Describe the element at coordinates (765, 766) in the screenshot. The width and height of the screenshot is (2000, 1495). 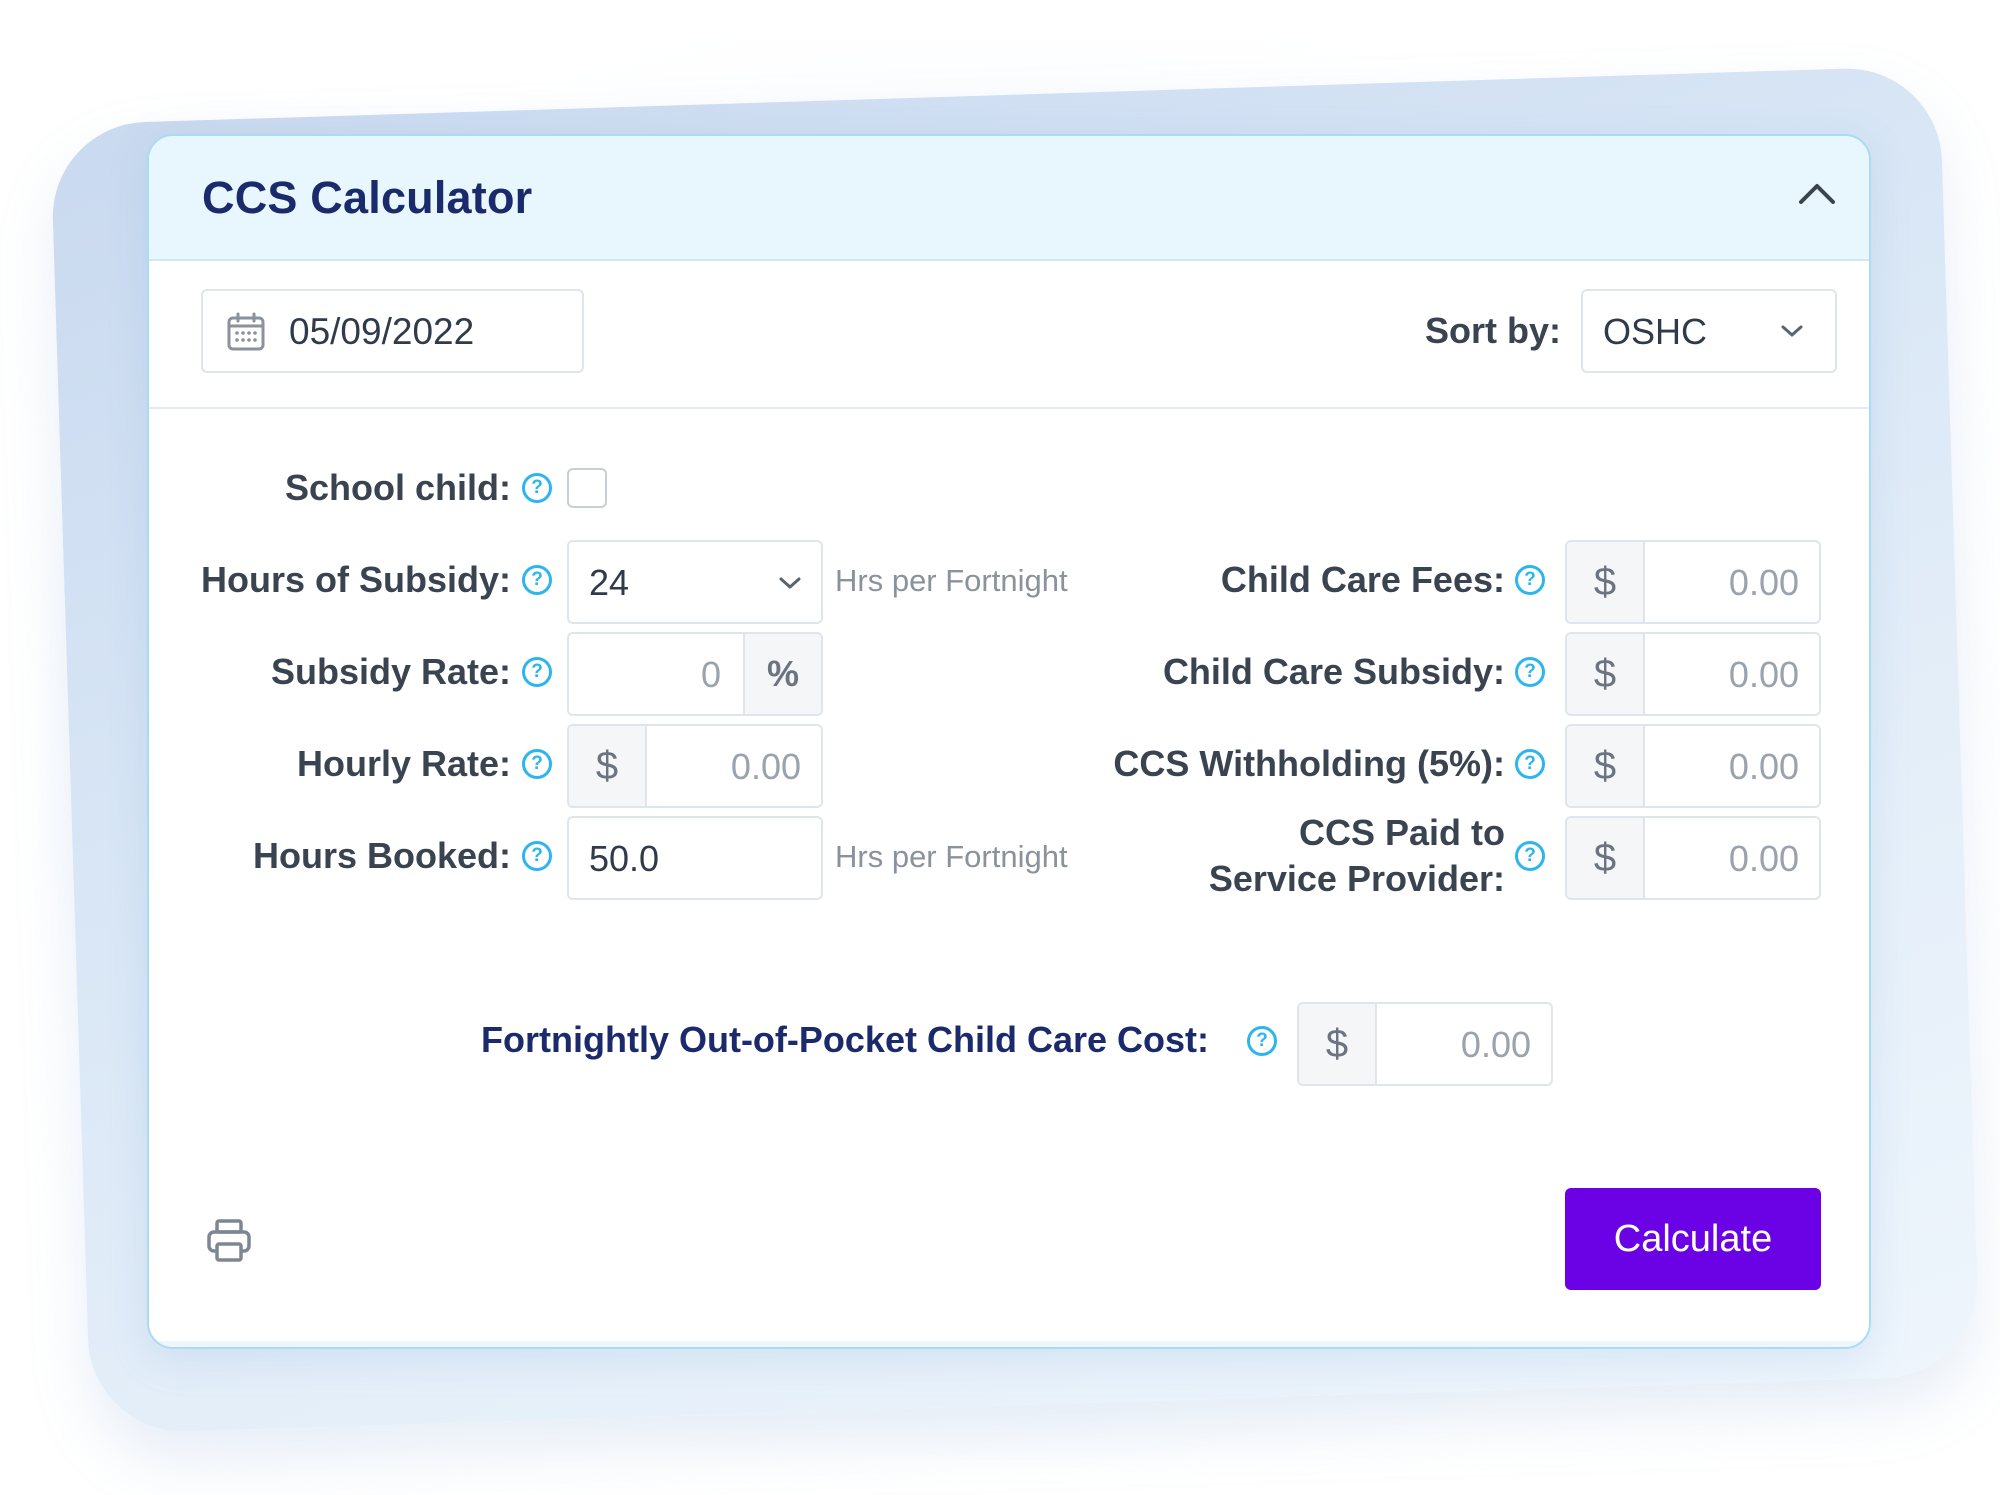
I see `hourly-rate-value: 0.00` at that location.